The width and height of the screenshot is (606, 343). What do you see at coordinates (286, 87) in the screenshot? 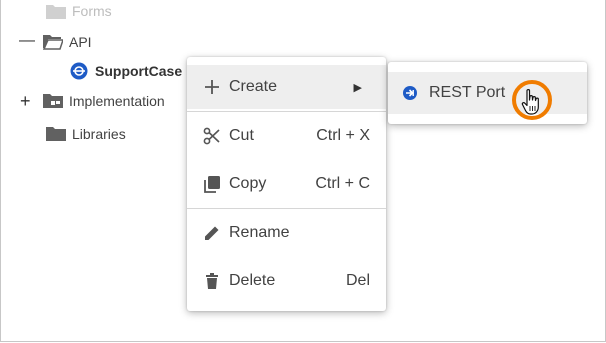
I see `menu-item-create: Create ▶` at bounding box center [286, 87].